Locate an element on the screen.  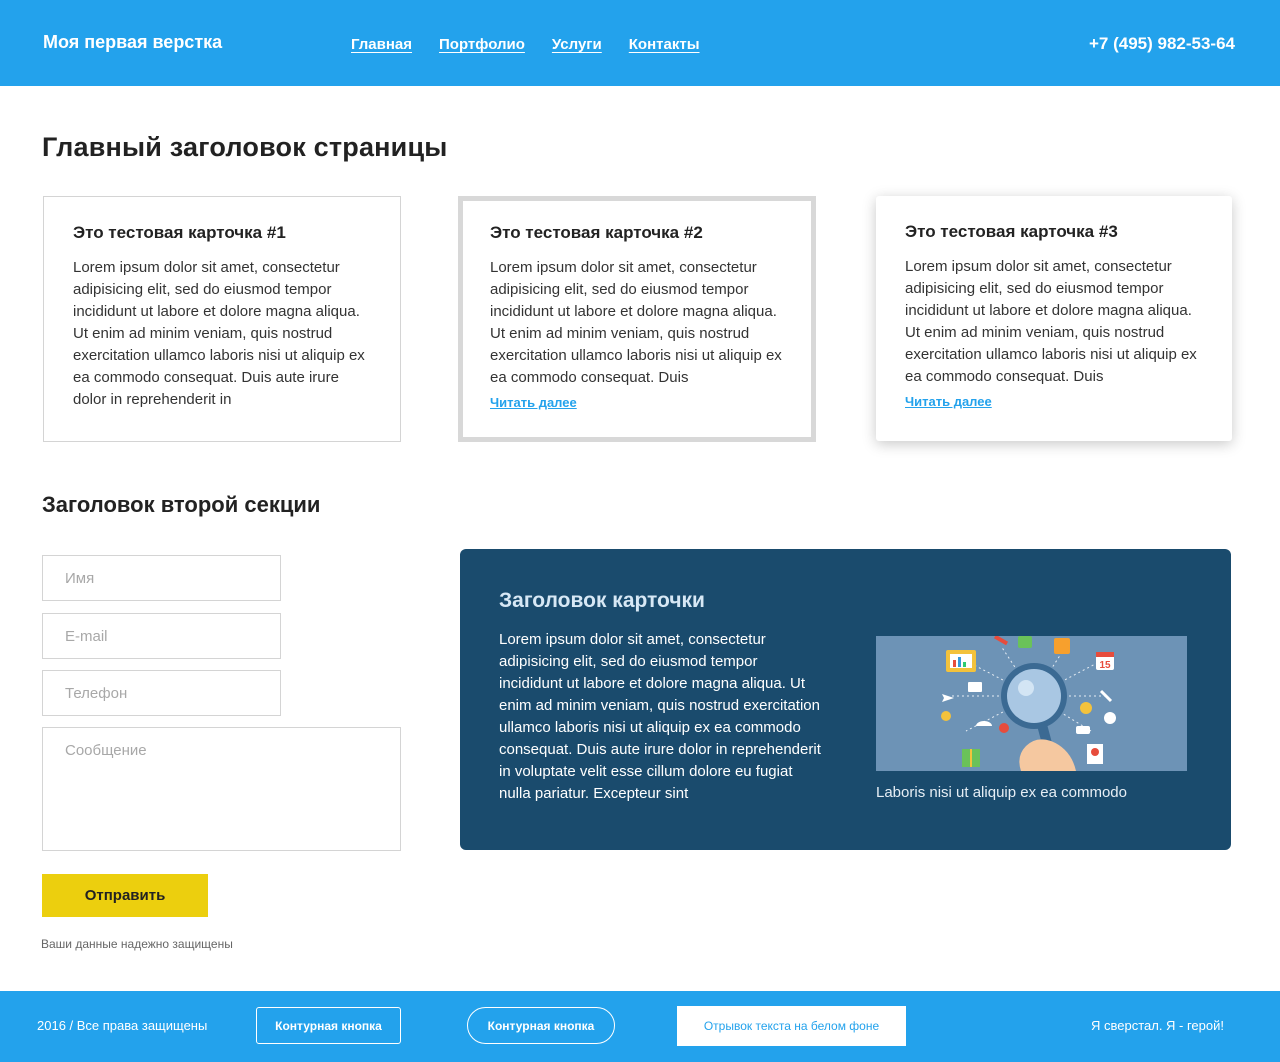
white-text-box: Отрывок текста на белом фоне is located at coordinates (791, 1026).